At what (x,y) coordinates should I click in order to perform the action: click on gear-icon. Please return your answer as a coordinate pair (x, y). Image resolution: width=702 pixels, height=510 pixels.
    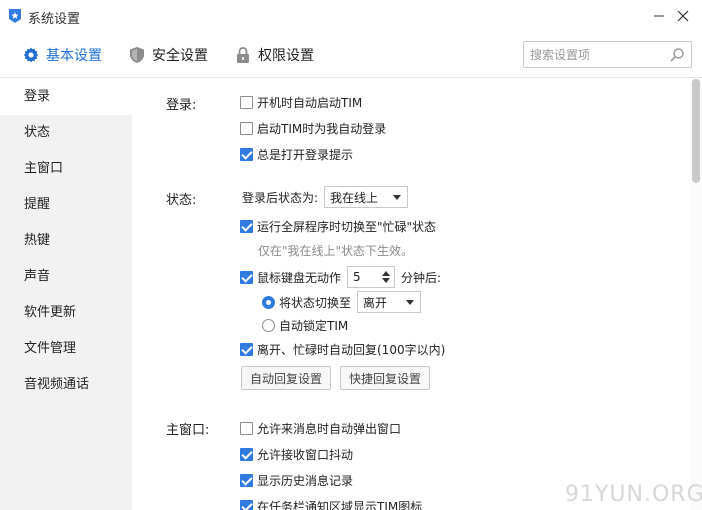
    Looking at the image, I should click on (31, 55).